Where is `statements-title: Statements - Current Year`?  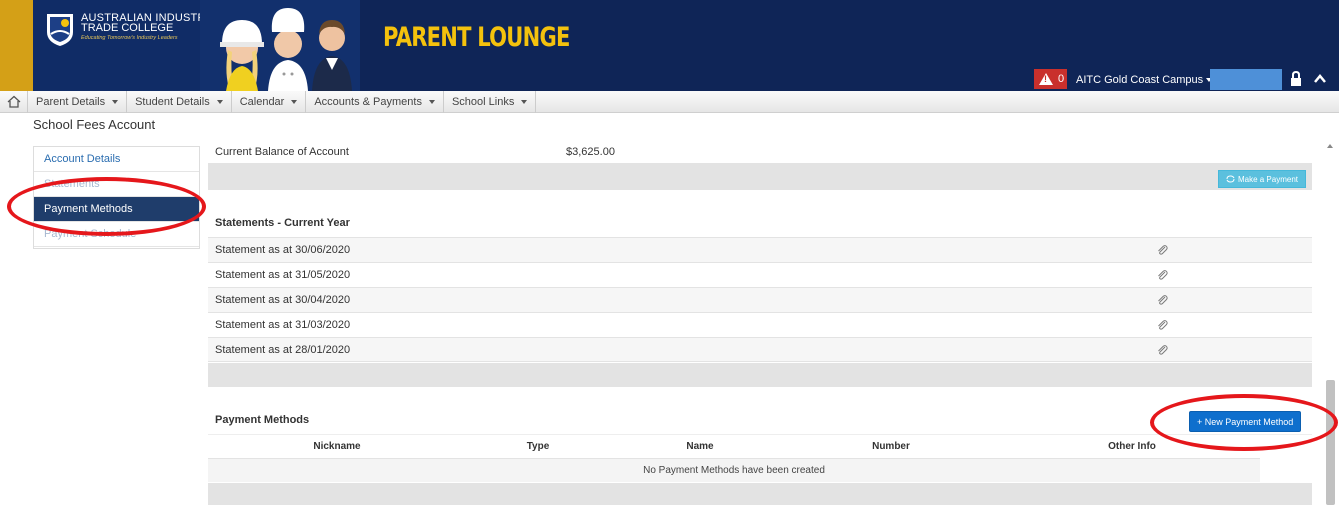 statements-title: Statements - Current Year is located at coordinates (282, 223).